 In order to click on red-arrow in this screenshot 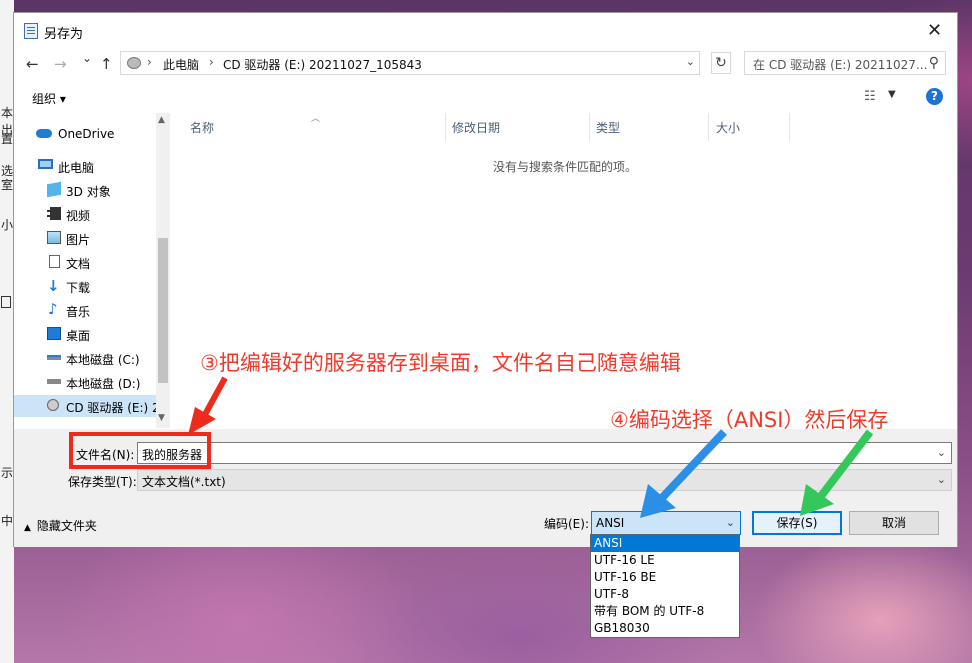, I will do `click(208, 405)`.